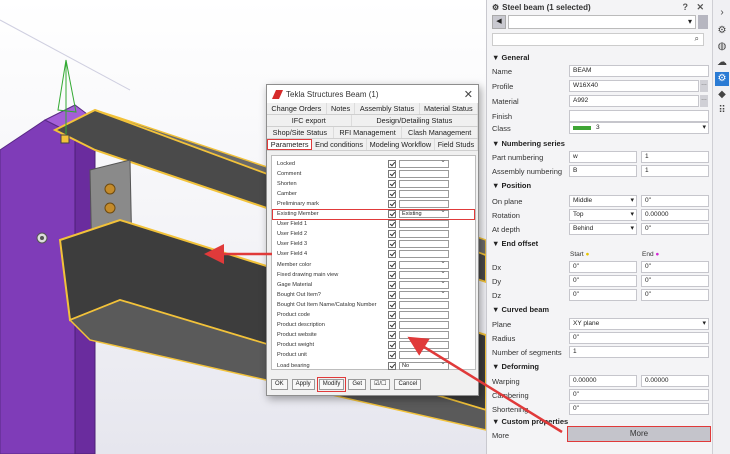 The width and height of the screenshot is (730, 454). What do you see at coordinates (639, 71) in the screenshot?
I see `name-field: BEAM` at bounding box center [639, 71].